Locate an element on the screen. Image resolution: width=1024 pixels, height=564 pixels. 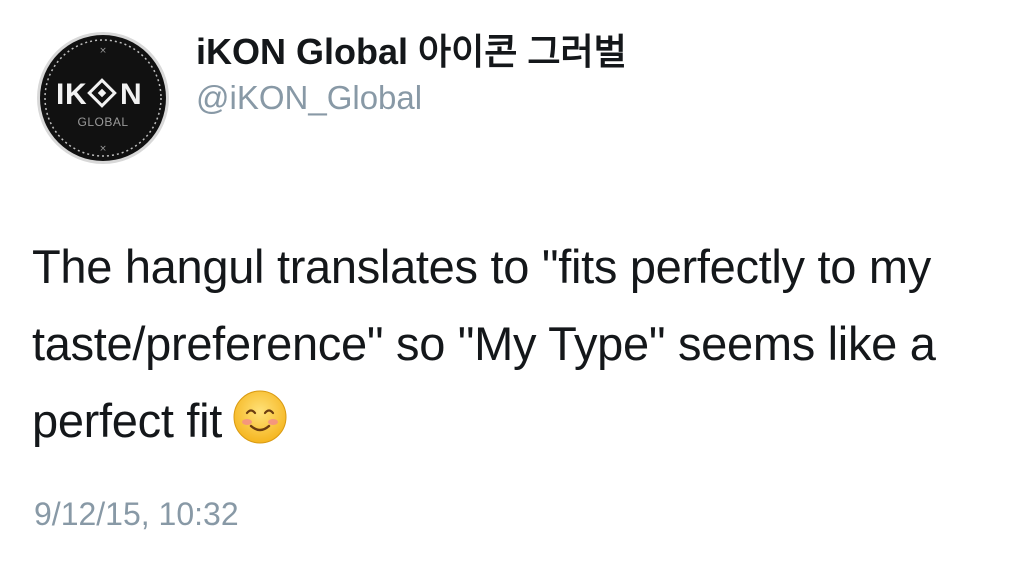
display-name: iKON Global 아이콘 그러벌 is located at coordinates (411, 52).